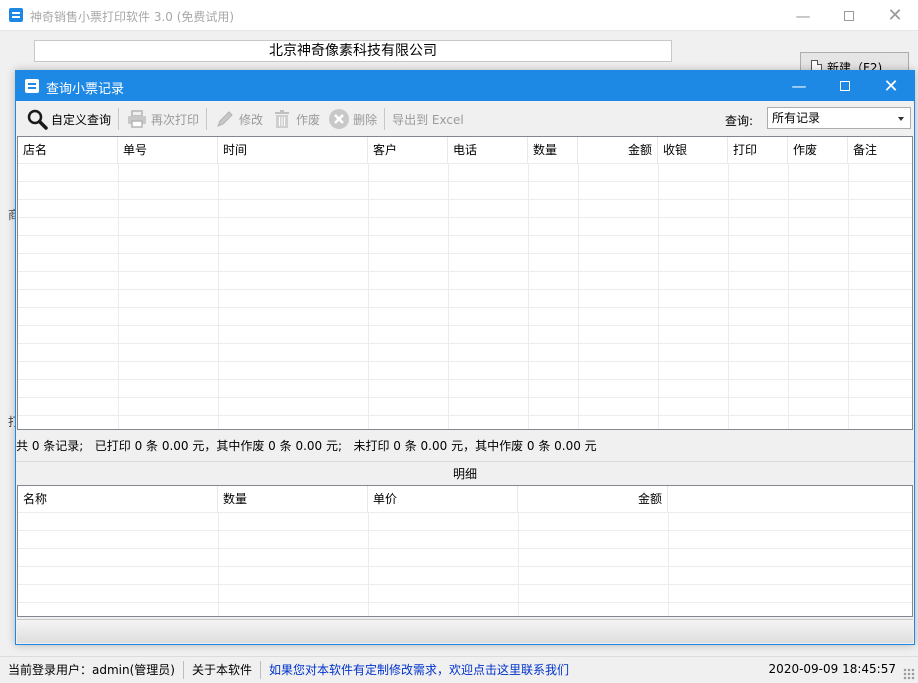 This screenshot has height=683, width=918. I want to click on maximize-button, so click(849, 15).